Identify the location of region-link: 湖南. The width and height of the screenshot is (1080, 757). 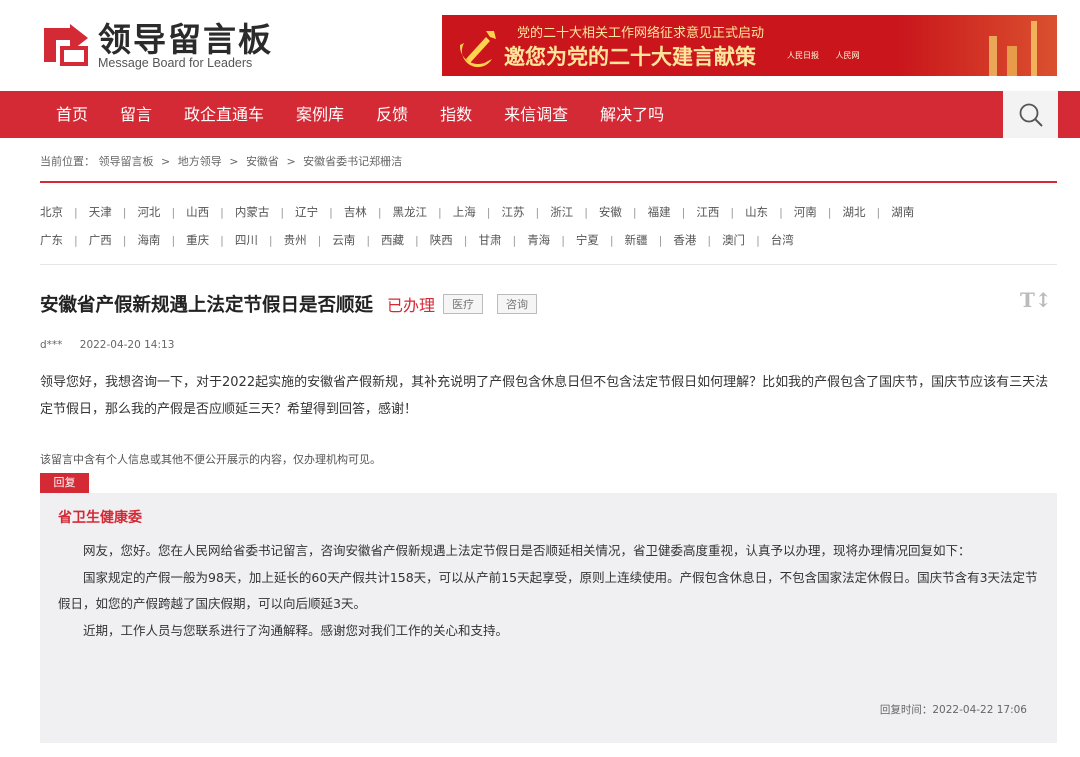
(902, 212).